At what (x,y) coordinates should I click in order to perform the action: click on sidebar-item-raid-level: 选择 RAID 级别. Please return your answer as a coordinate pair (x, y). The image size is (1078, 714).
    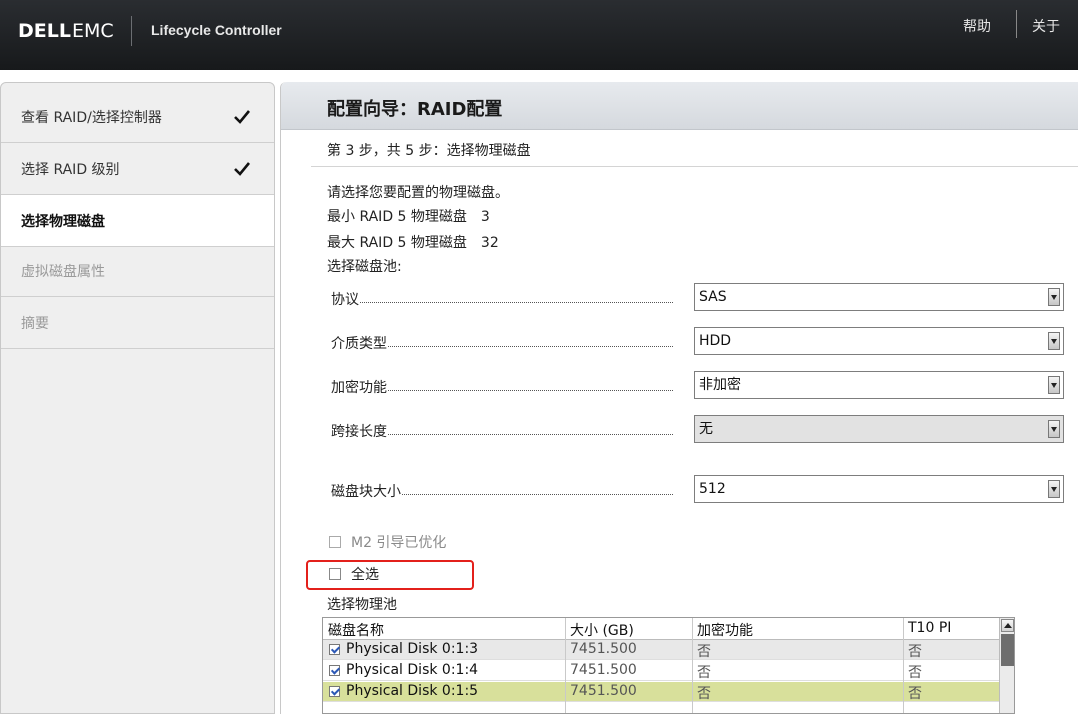
    Looking at the image, I should click on (137, 169).